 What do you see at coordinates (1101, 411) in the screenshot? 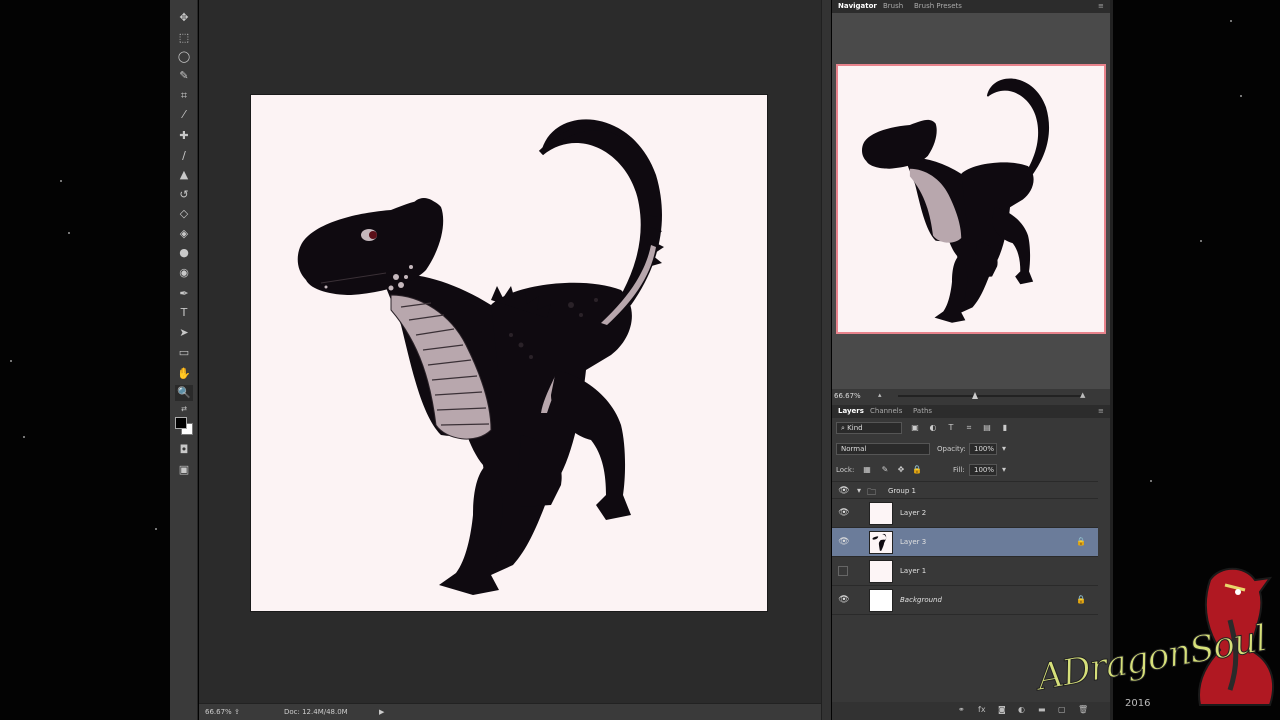
I see `layers-panel-menu-icon: ≡` at bounding box center [1101, 411].